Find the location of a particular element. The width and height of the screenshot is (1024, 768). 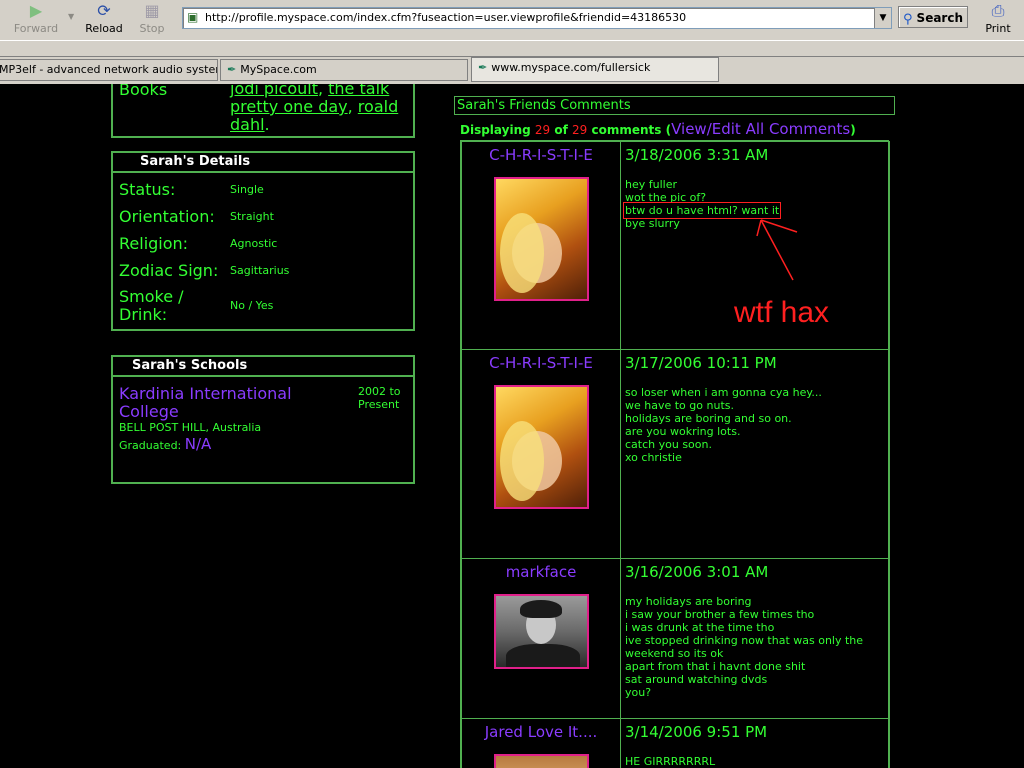

tab-label: MP3elf - advanced network audio system is located at coordinates (109, 69).